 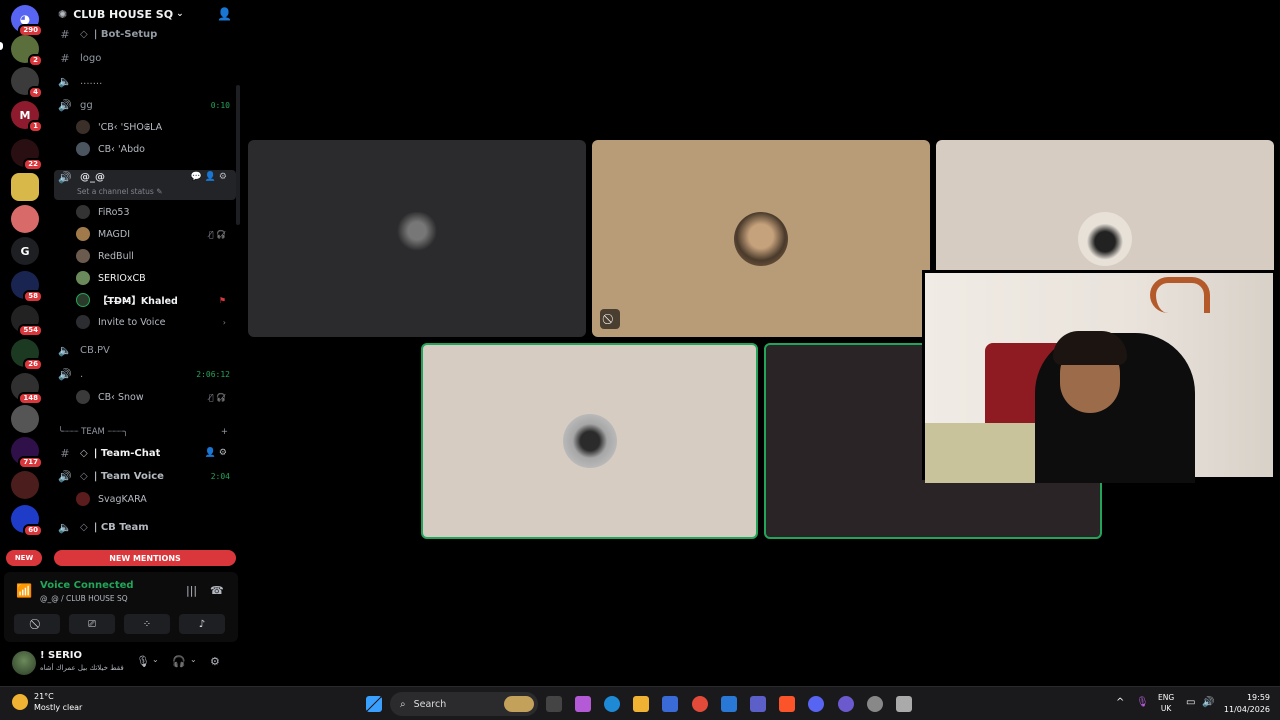 I want to click on invite-to-voice: Invite to Voice ›, so click(x=156, y=322).